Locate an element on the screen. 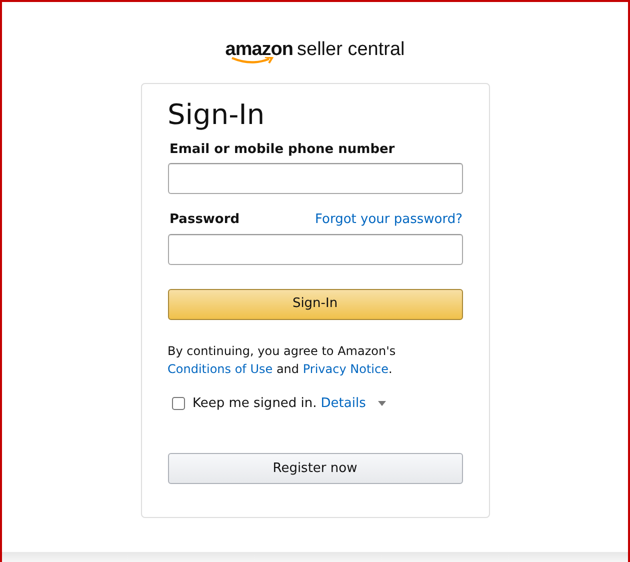  logo-subtitle: seller central is located at coordinates (351, 49).